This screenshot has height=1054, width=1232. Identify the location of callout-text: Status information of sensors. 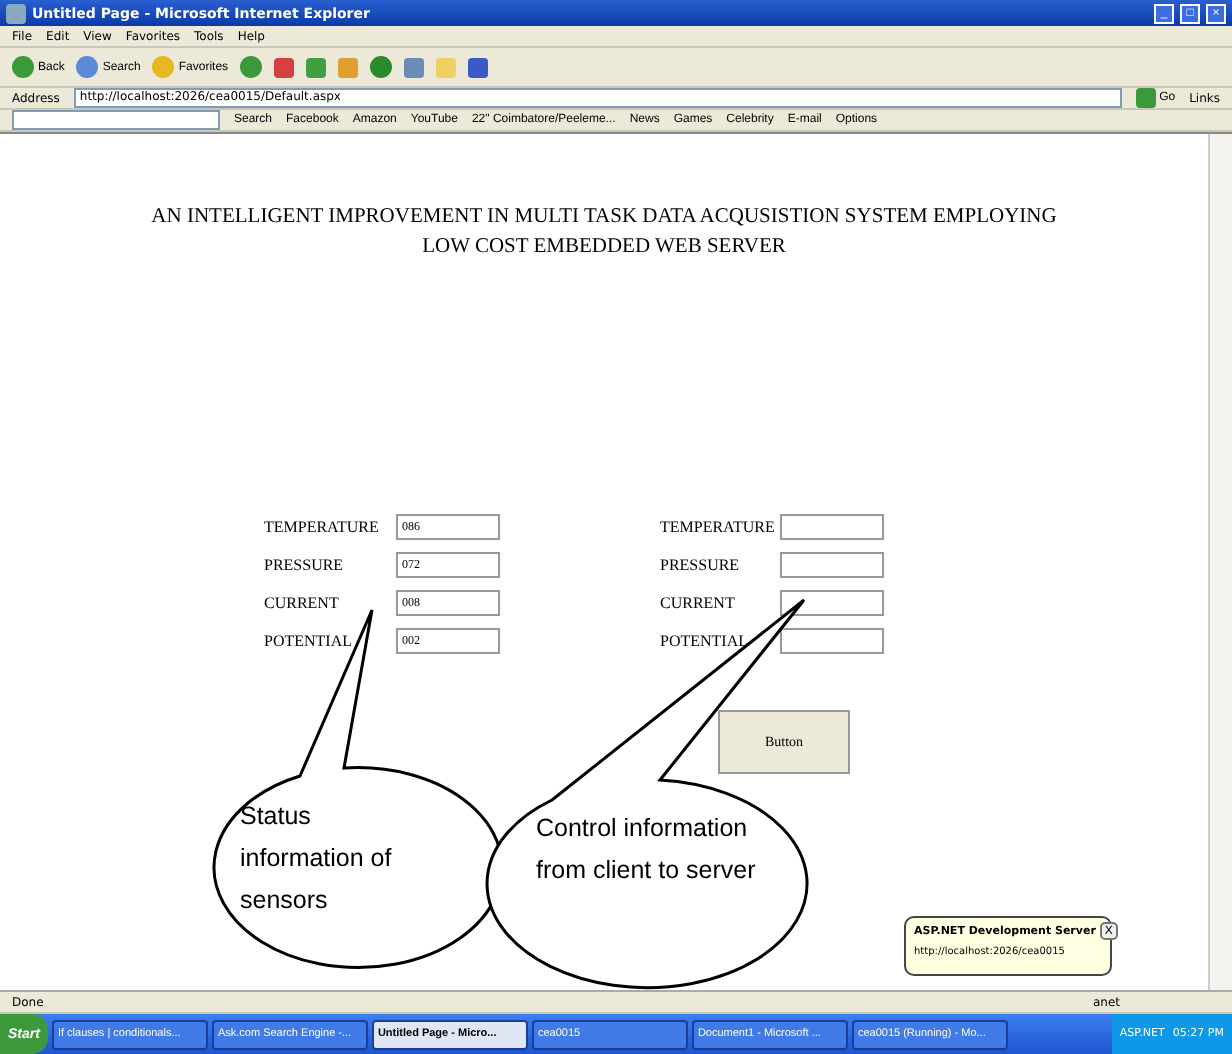
(317, 859).